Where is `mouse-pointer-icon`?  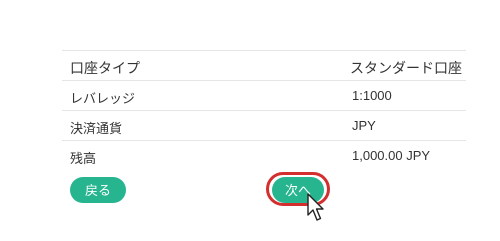
mouse-pointer-icon is located at coordinates (315, 207).